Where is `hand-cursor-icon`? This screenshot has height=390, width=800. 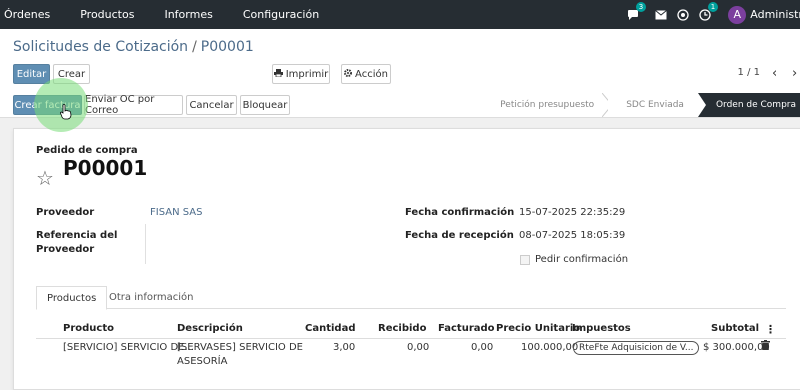 hand-cursor-icon is located at coordinates (66, 112).